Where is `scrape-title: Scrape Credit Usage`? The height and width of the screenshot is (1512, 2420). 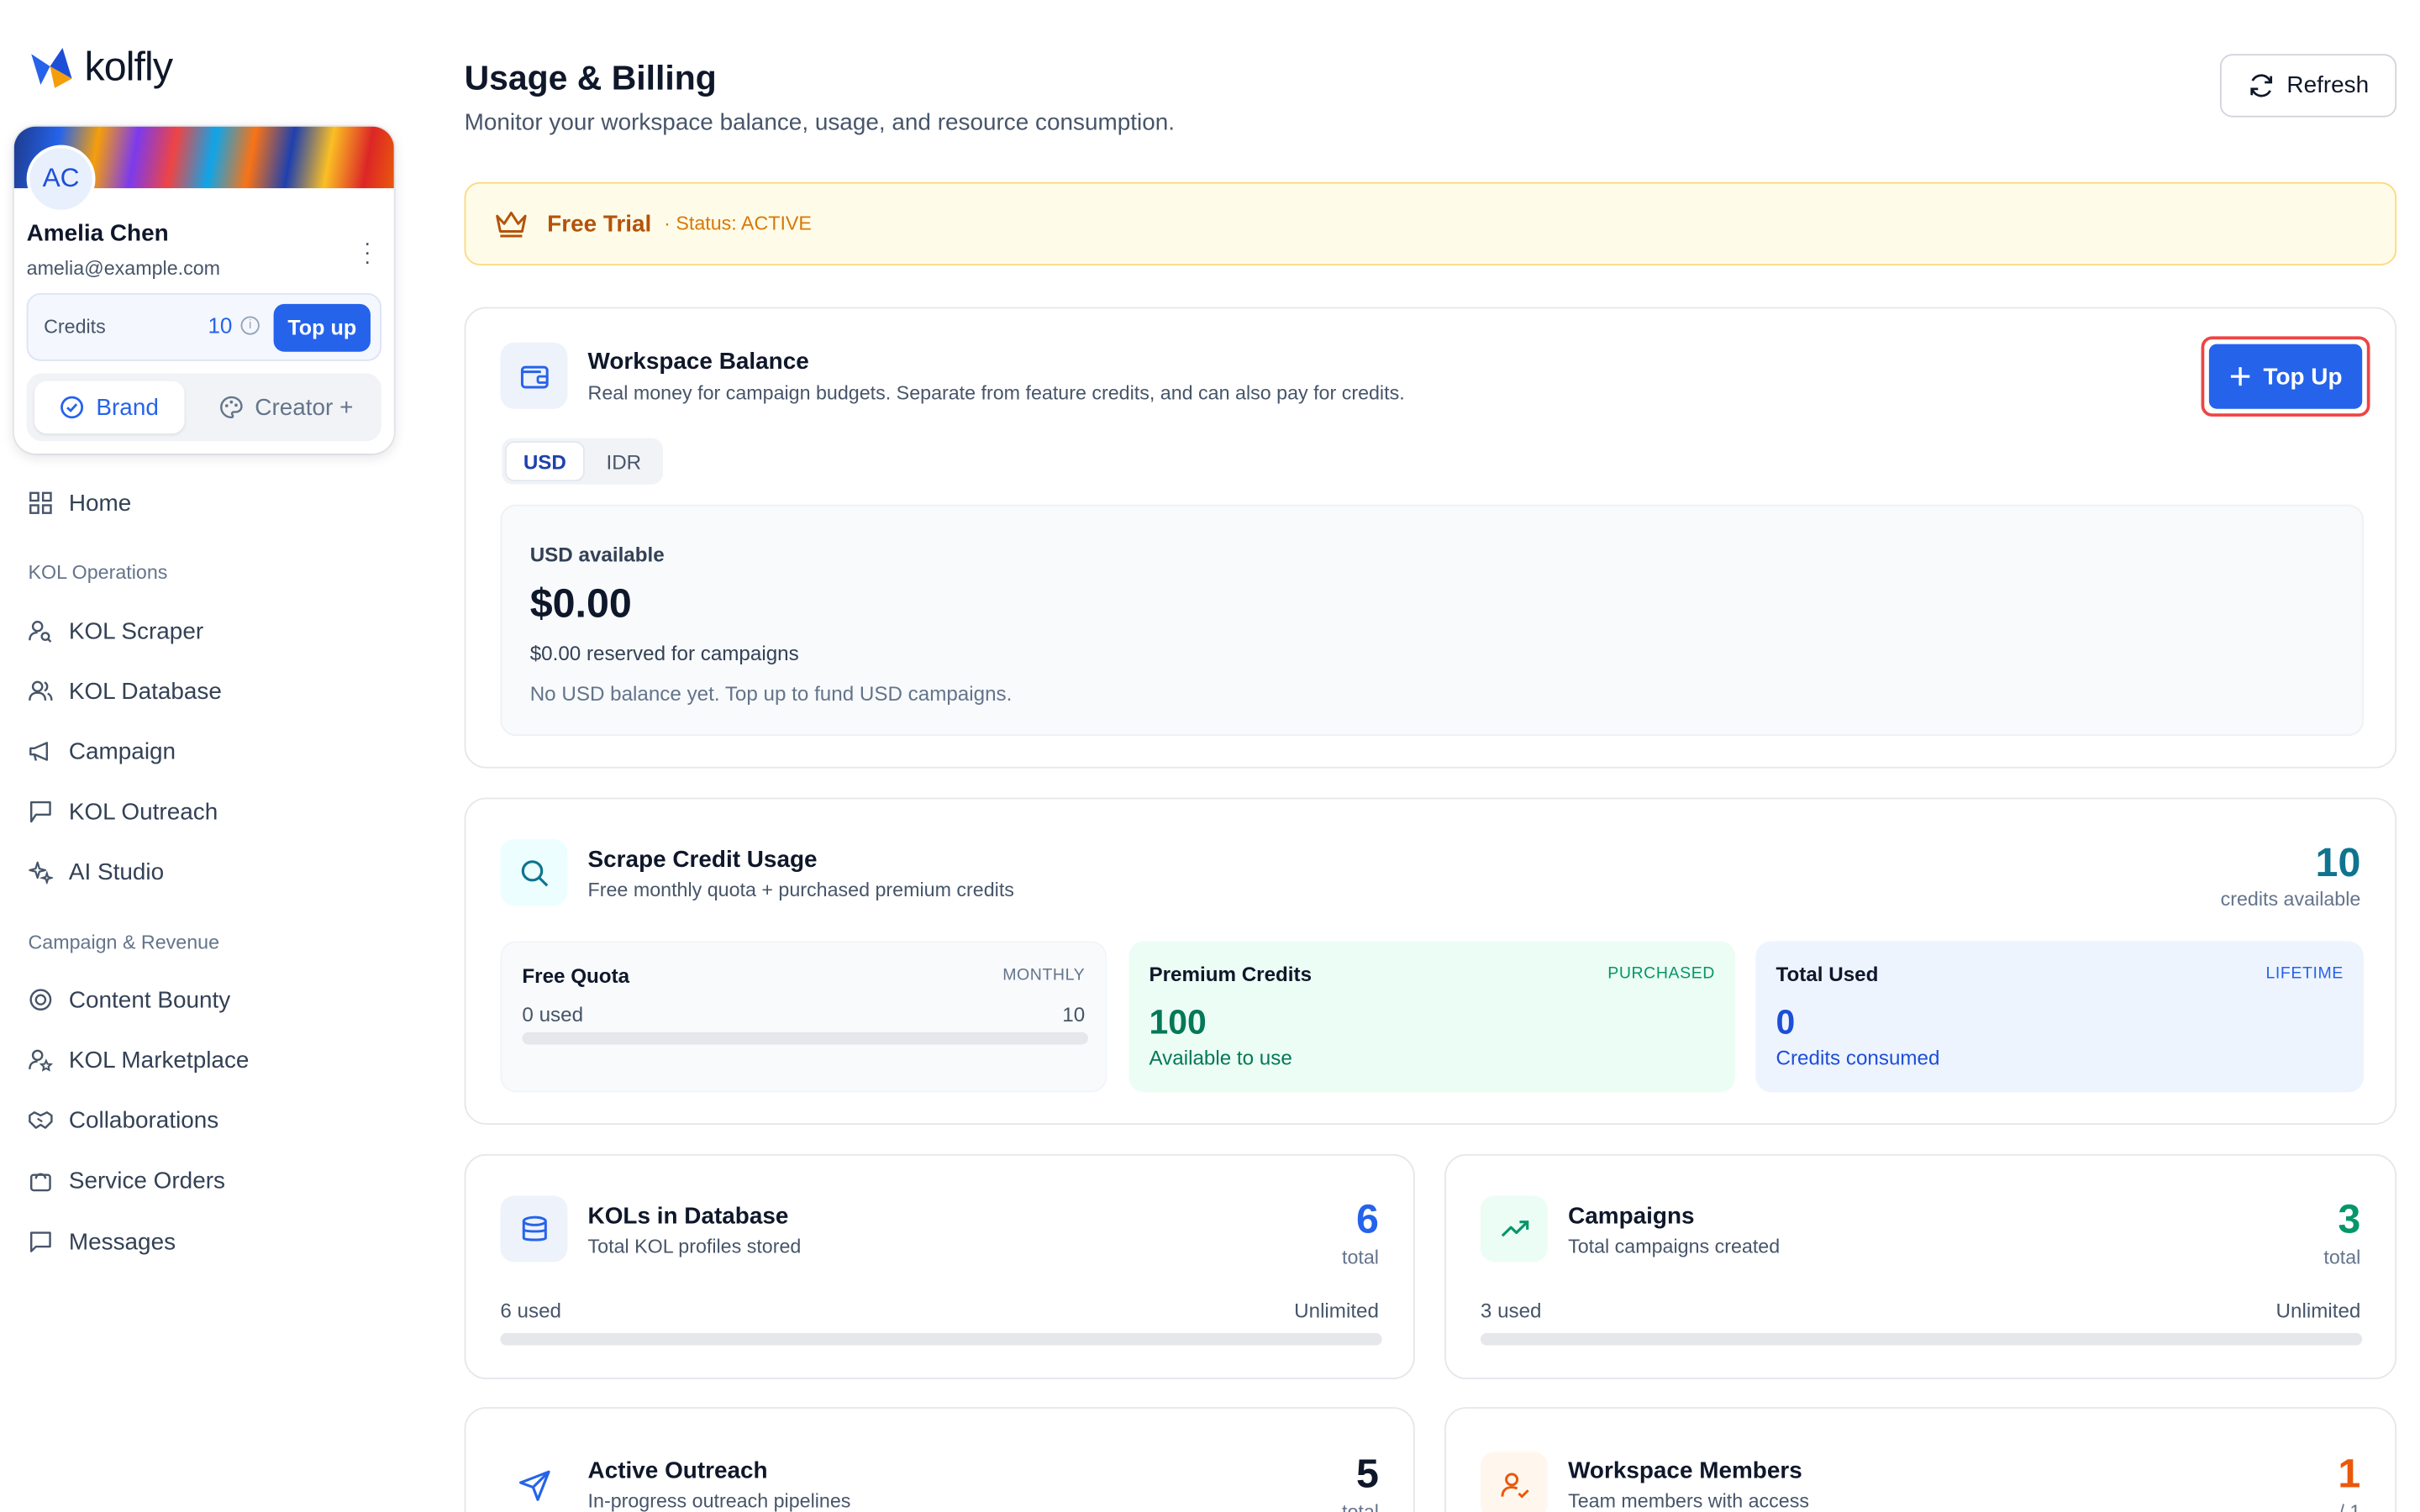
scrape-title: Scrape Credit Usage is located at coordinates (703, 860).